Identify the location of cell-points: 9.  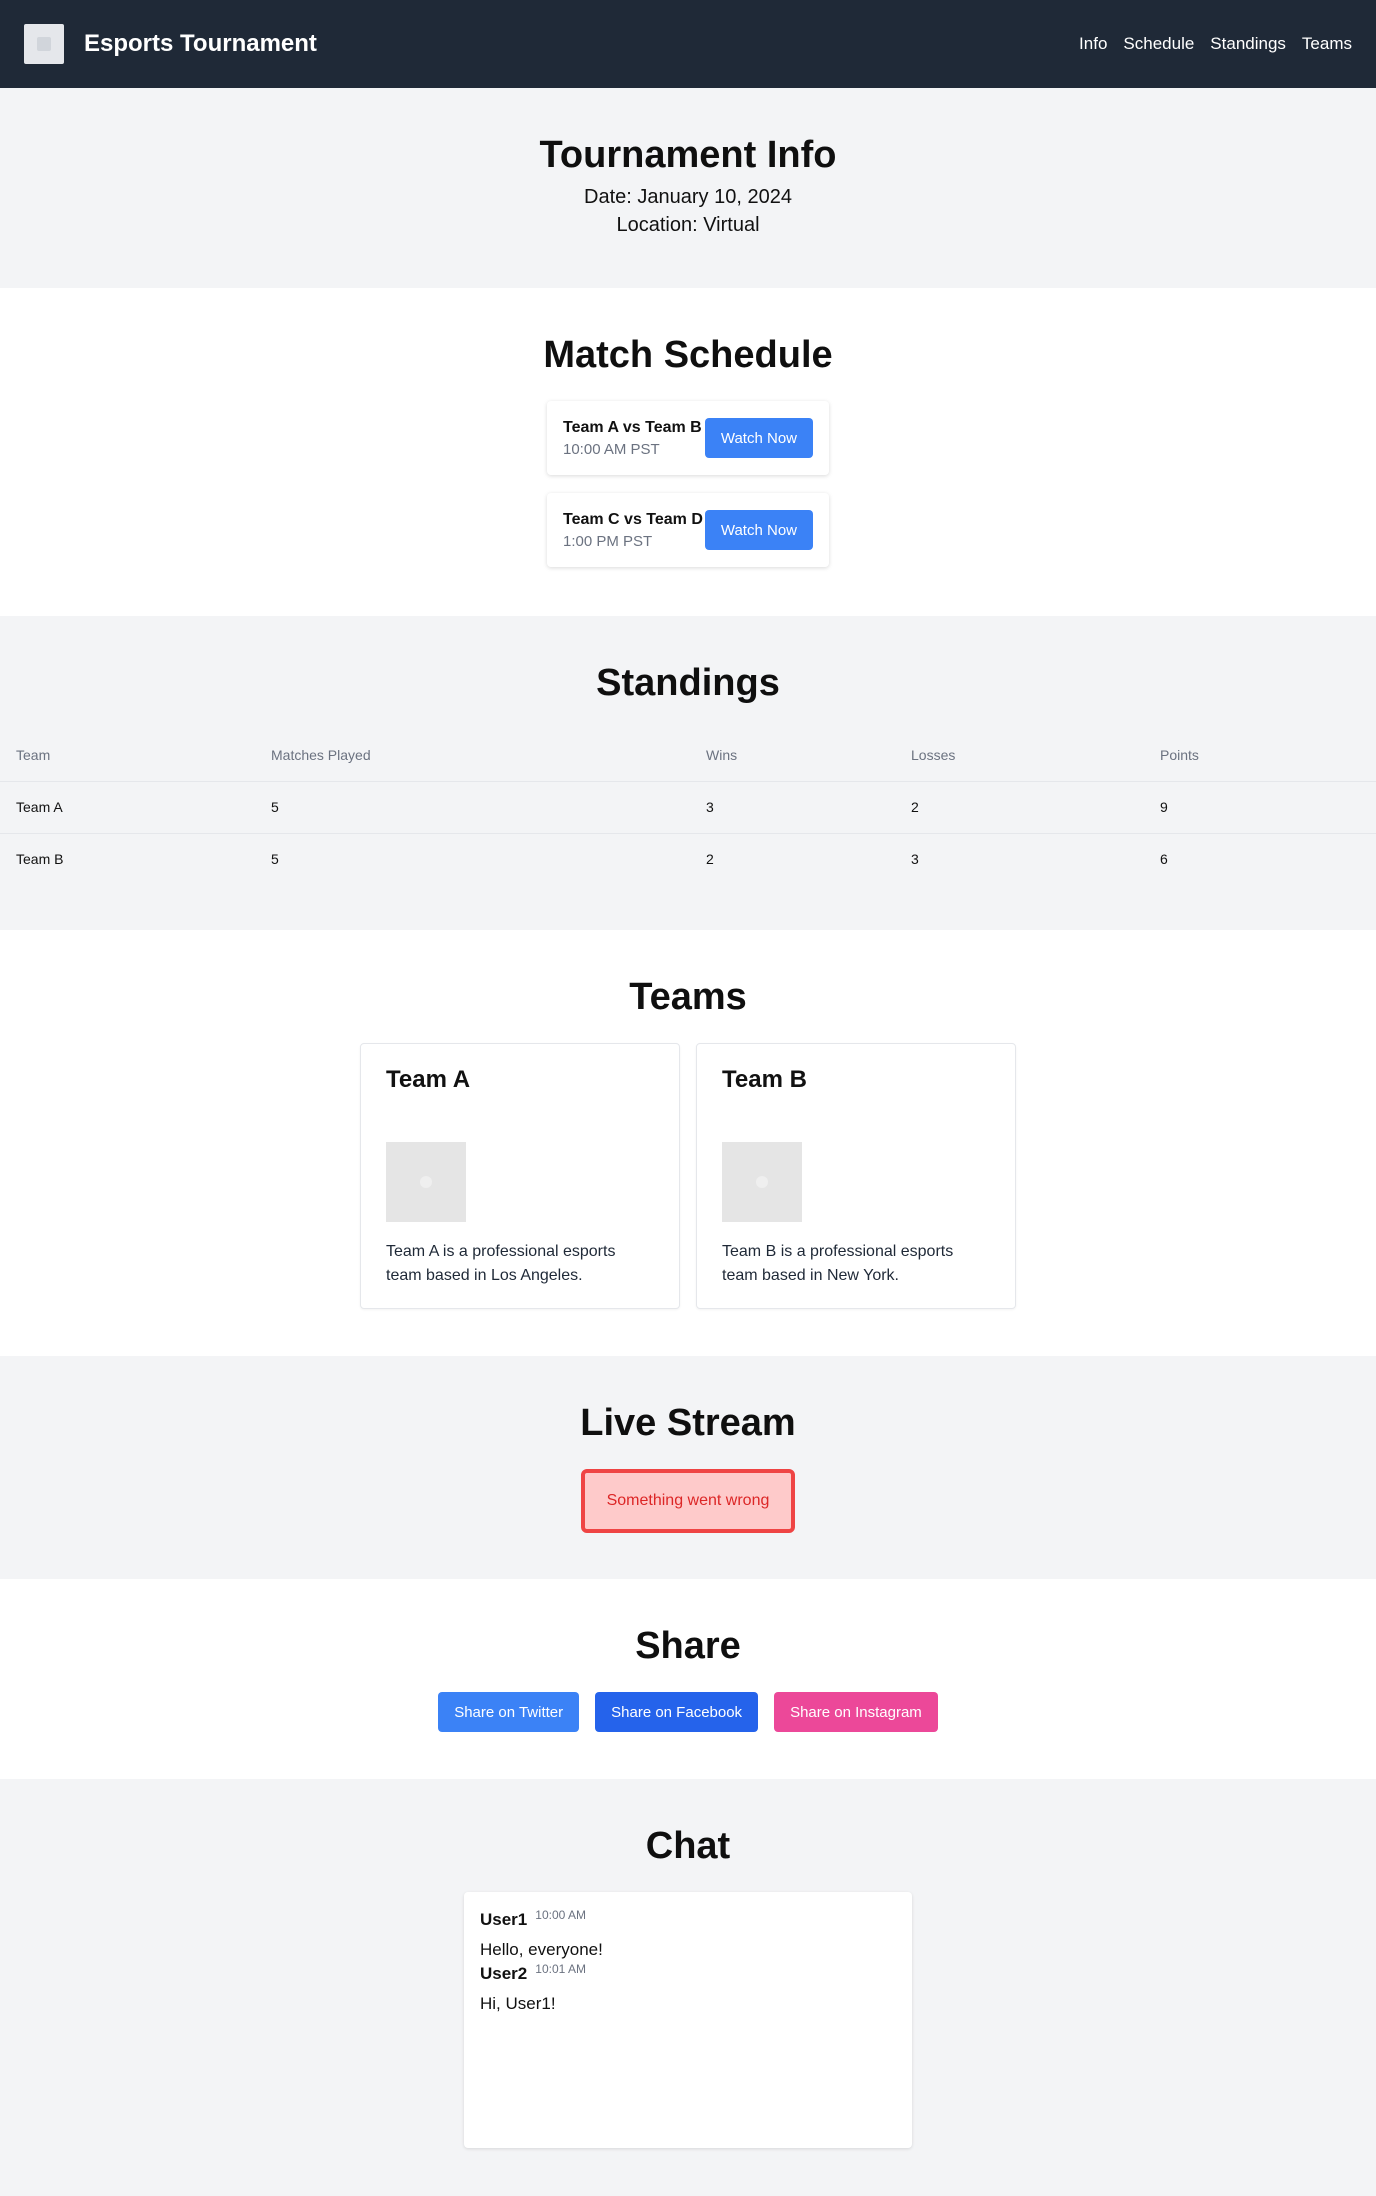
(1260, 807).